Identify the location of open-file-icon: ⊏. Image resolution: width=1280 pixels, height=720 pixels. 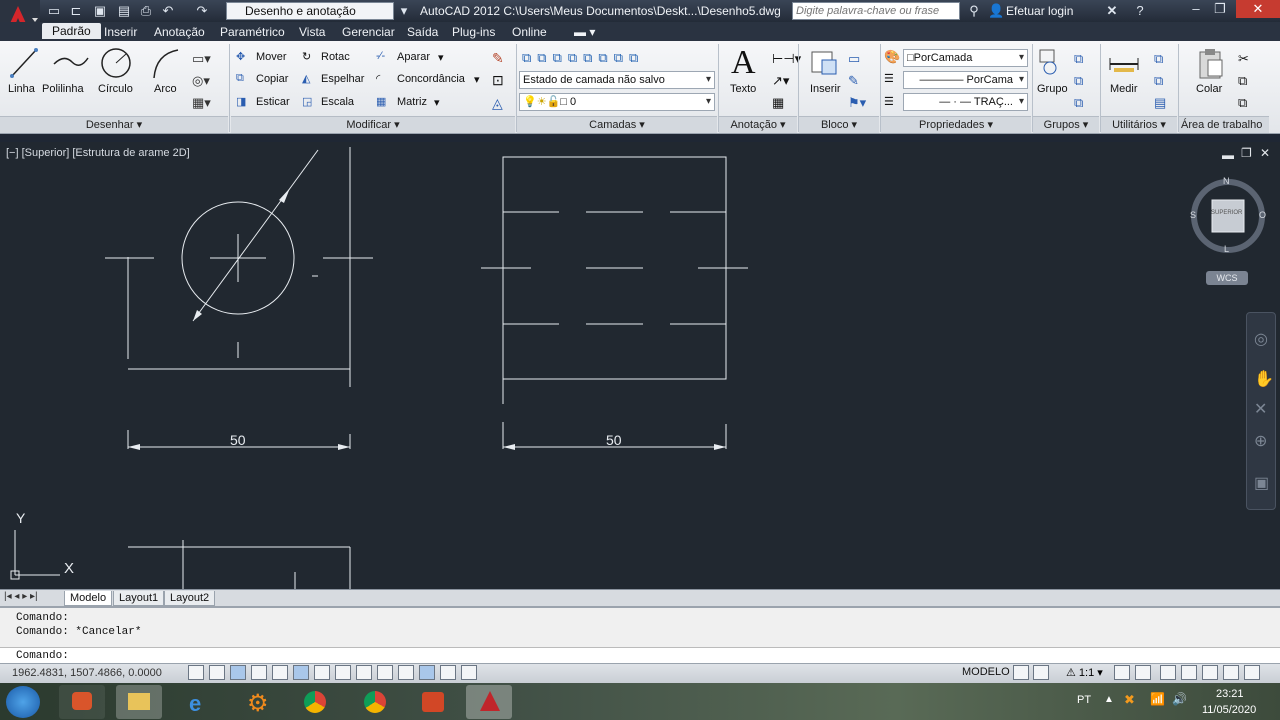
(76, 11).